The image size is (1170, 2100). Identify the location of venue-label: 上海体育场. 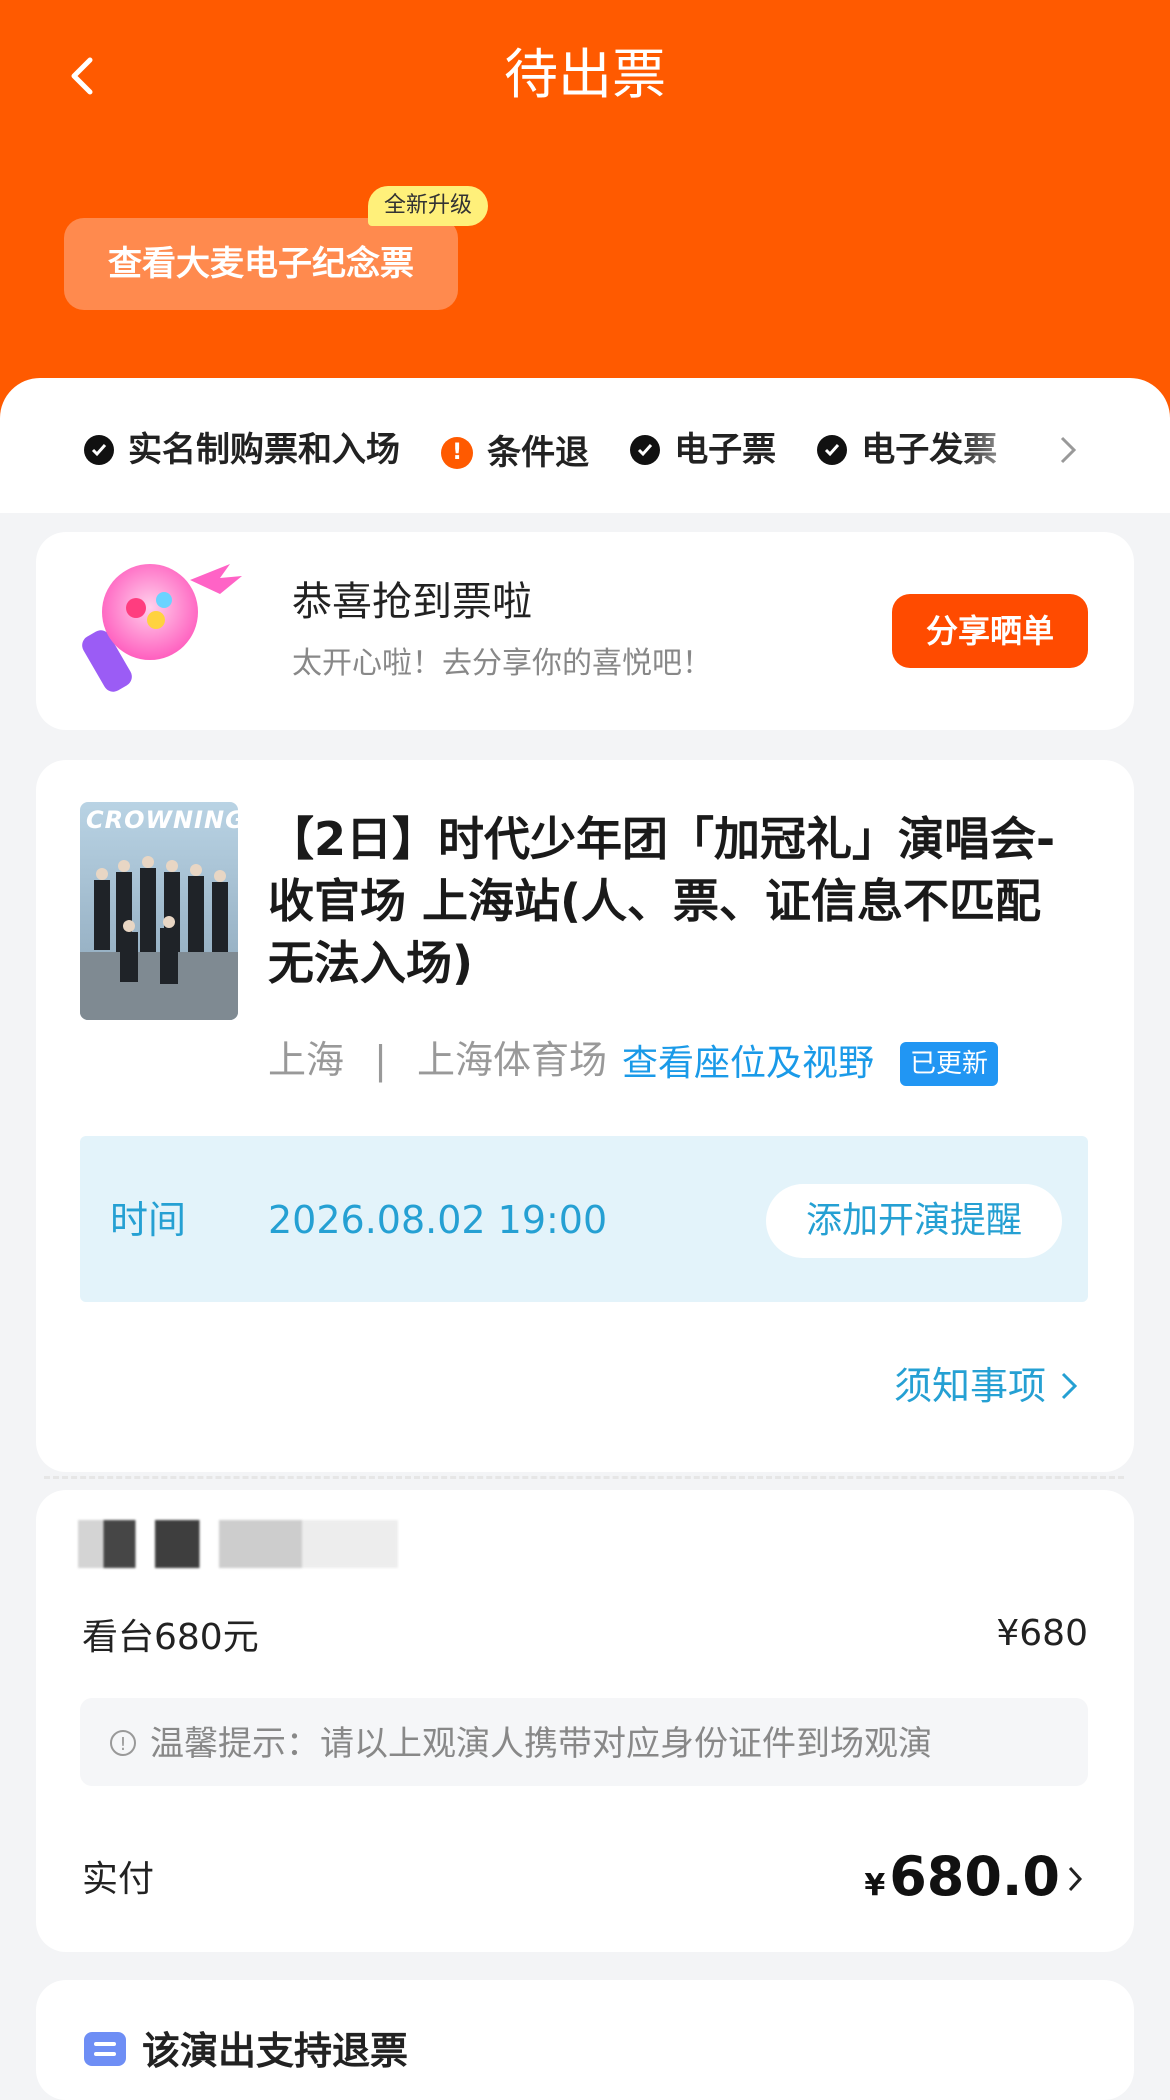
(512, 1060).